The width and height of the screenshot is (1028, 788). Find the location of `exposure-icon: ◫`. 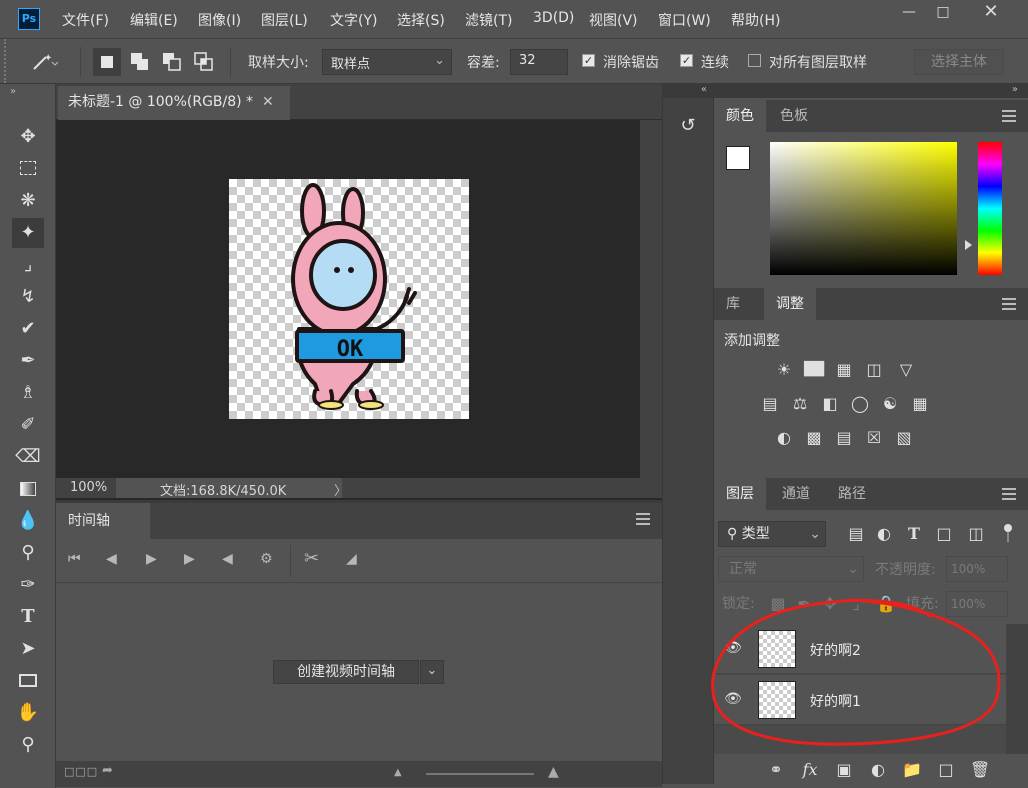

exposure-icon: ◫ is located at coordinates (874, 370).